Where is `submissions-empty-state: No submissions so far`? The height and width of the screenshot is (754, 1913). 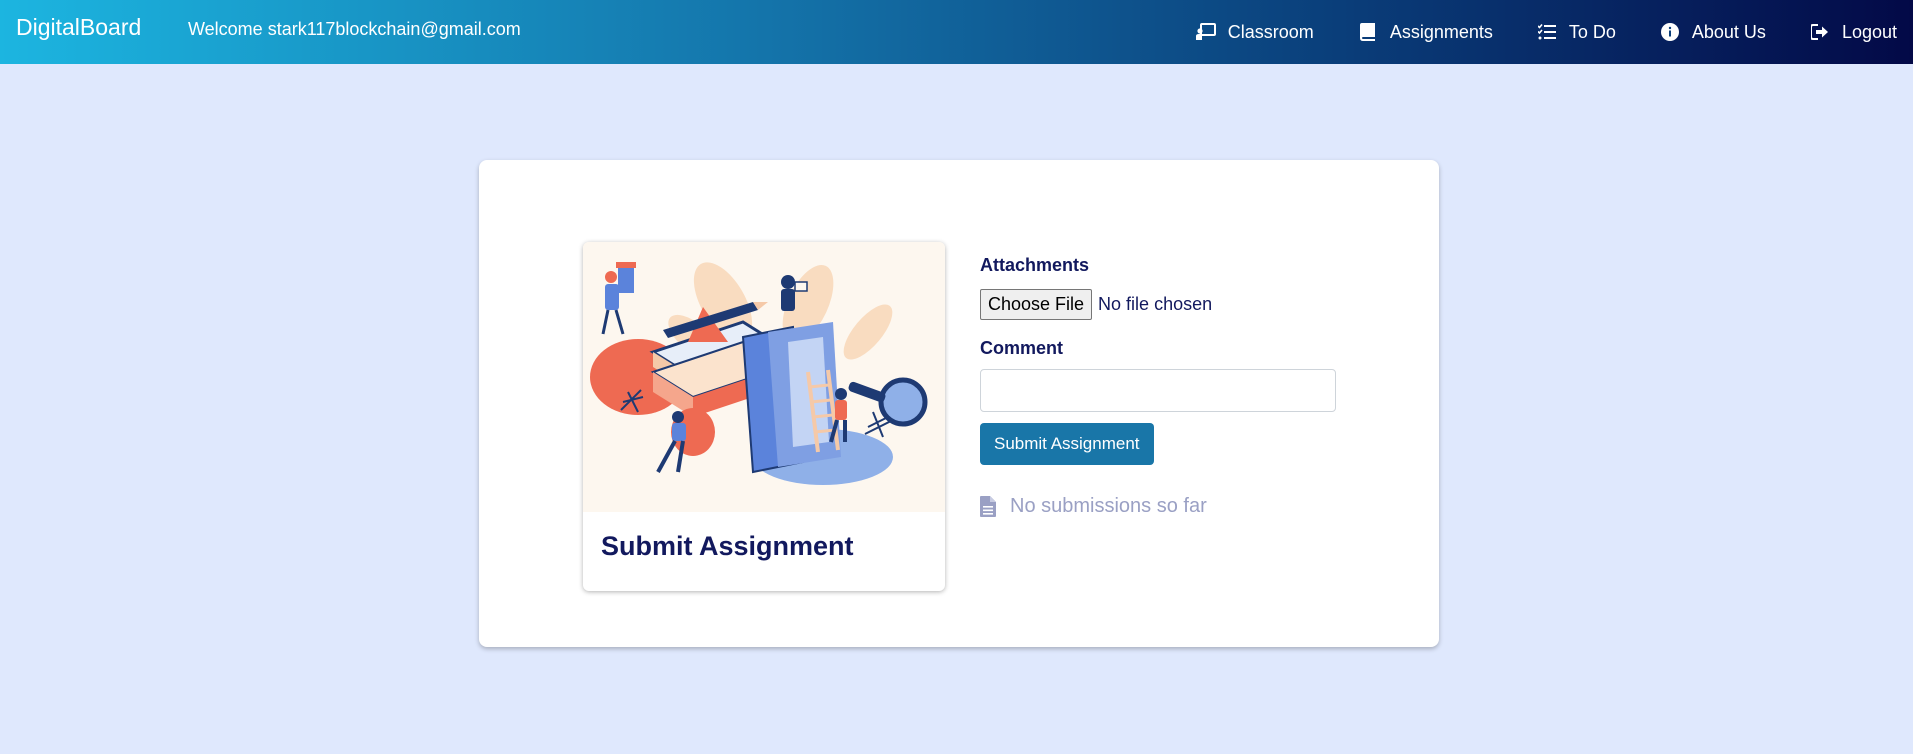
submissions-empty-state: No submissions so far is located at coordinates (1190, 506).